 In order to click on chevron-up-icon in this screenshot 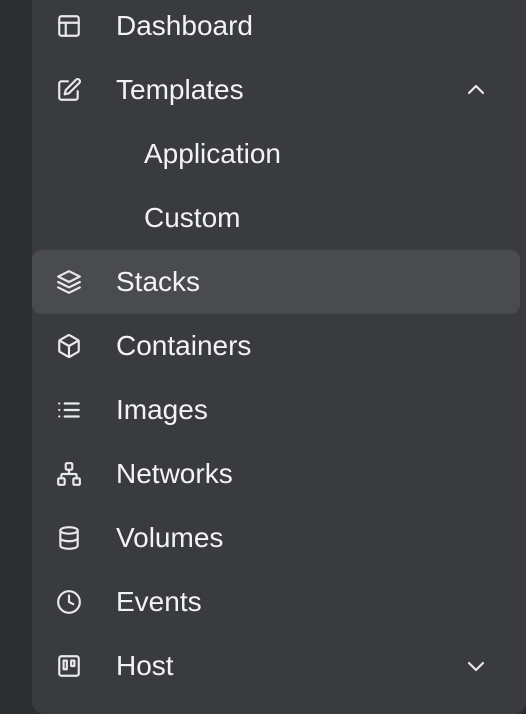, I will do `click(476, 90)`.